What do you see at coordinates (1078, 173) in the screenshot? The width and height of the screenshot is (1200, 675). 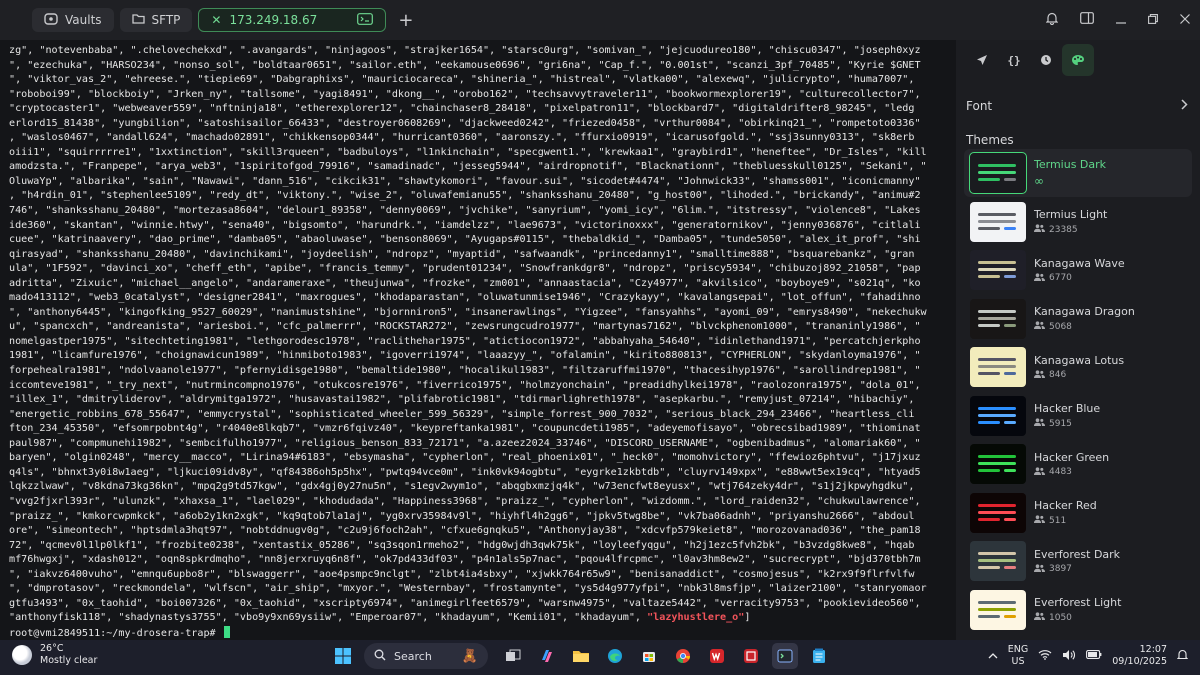 I see `theme-item: Termius Dark ∞` at bounding box center [1078, 173].